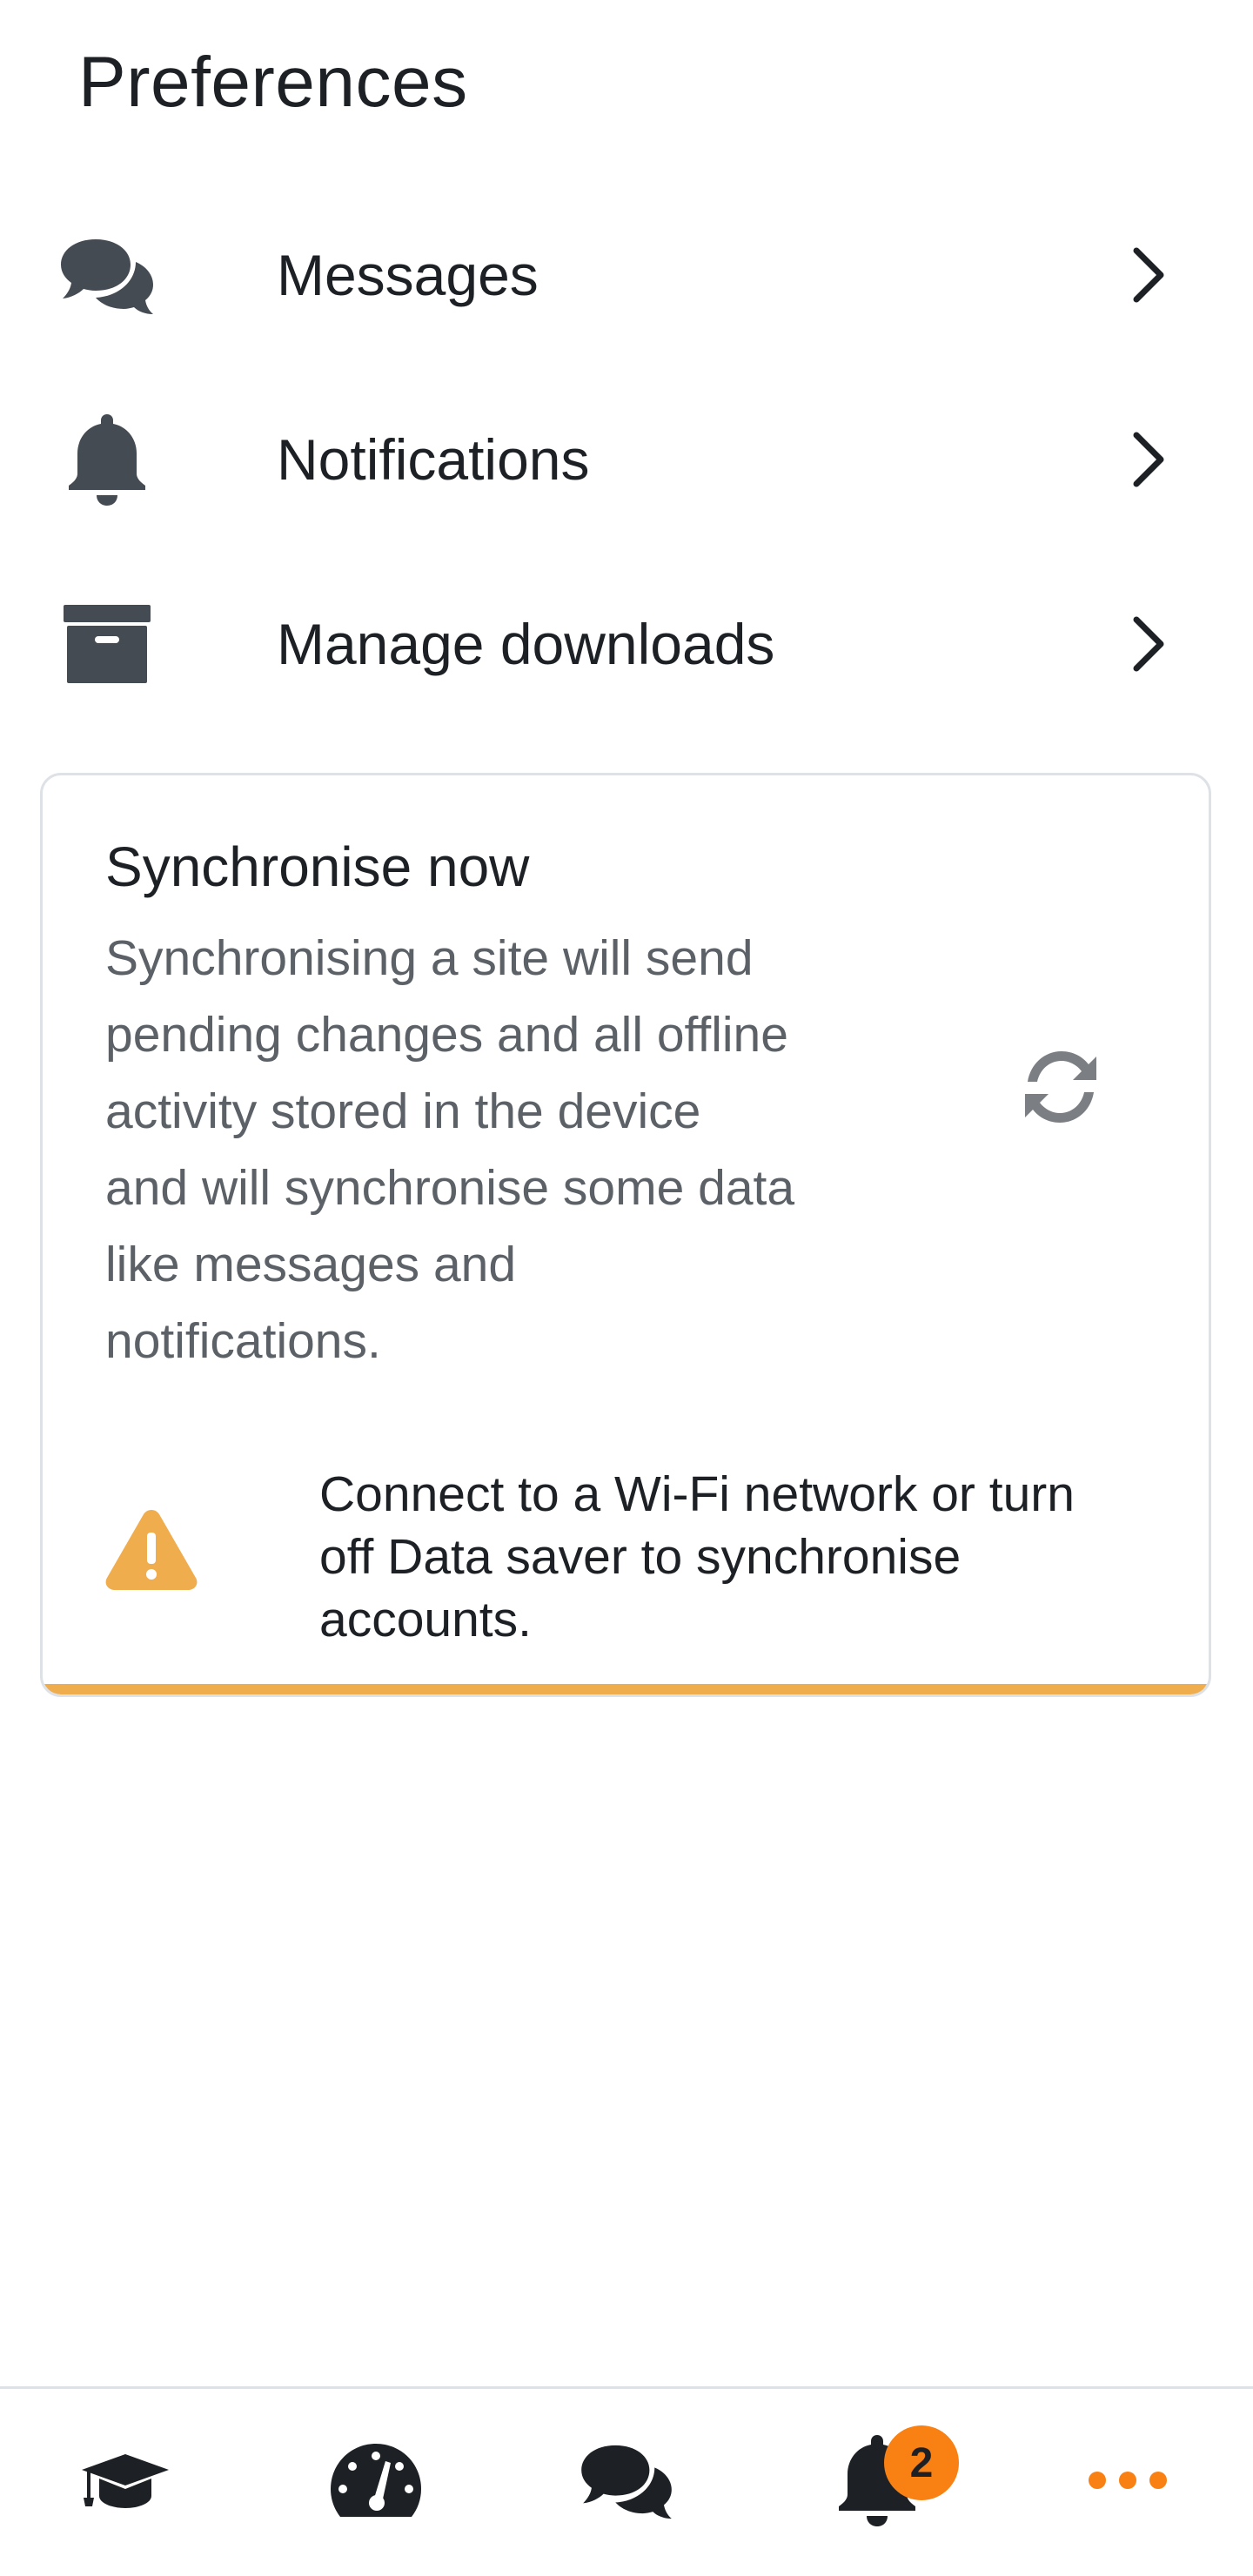 The width and height of the screenshot is (1253, 2576). What do you see at coordinates (640, 1557) in the screenshot?
I see `warning-line: off Data saver to synchronise` at bounding box center [640, 1557].